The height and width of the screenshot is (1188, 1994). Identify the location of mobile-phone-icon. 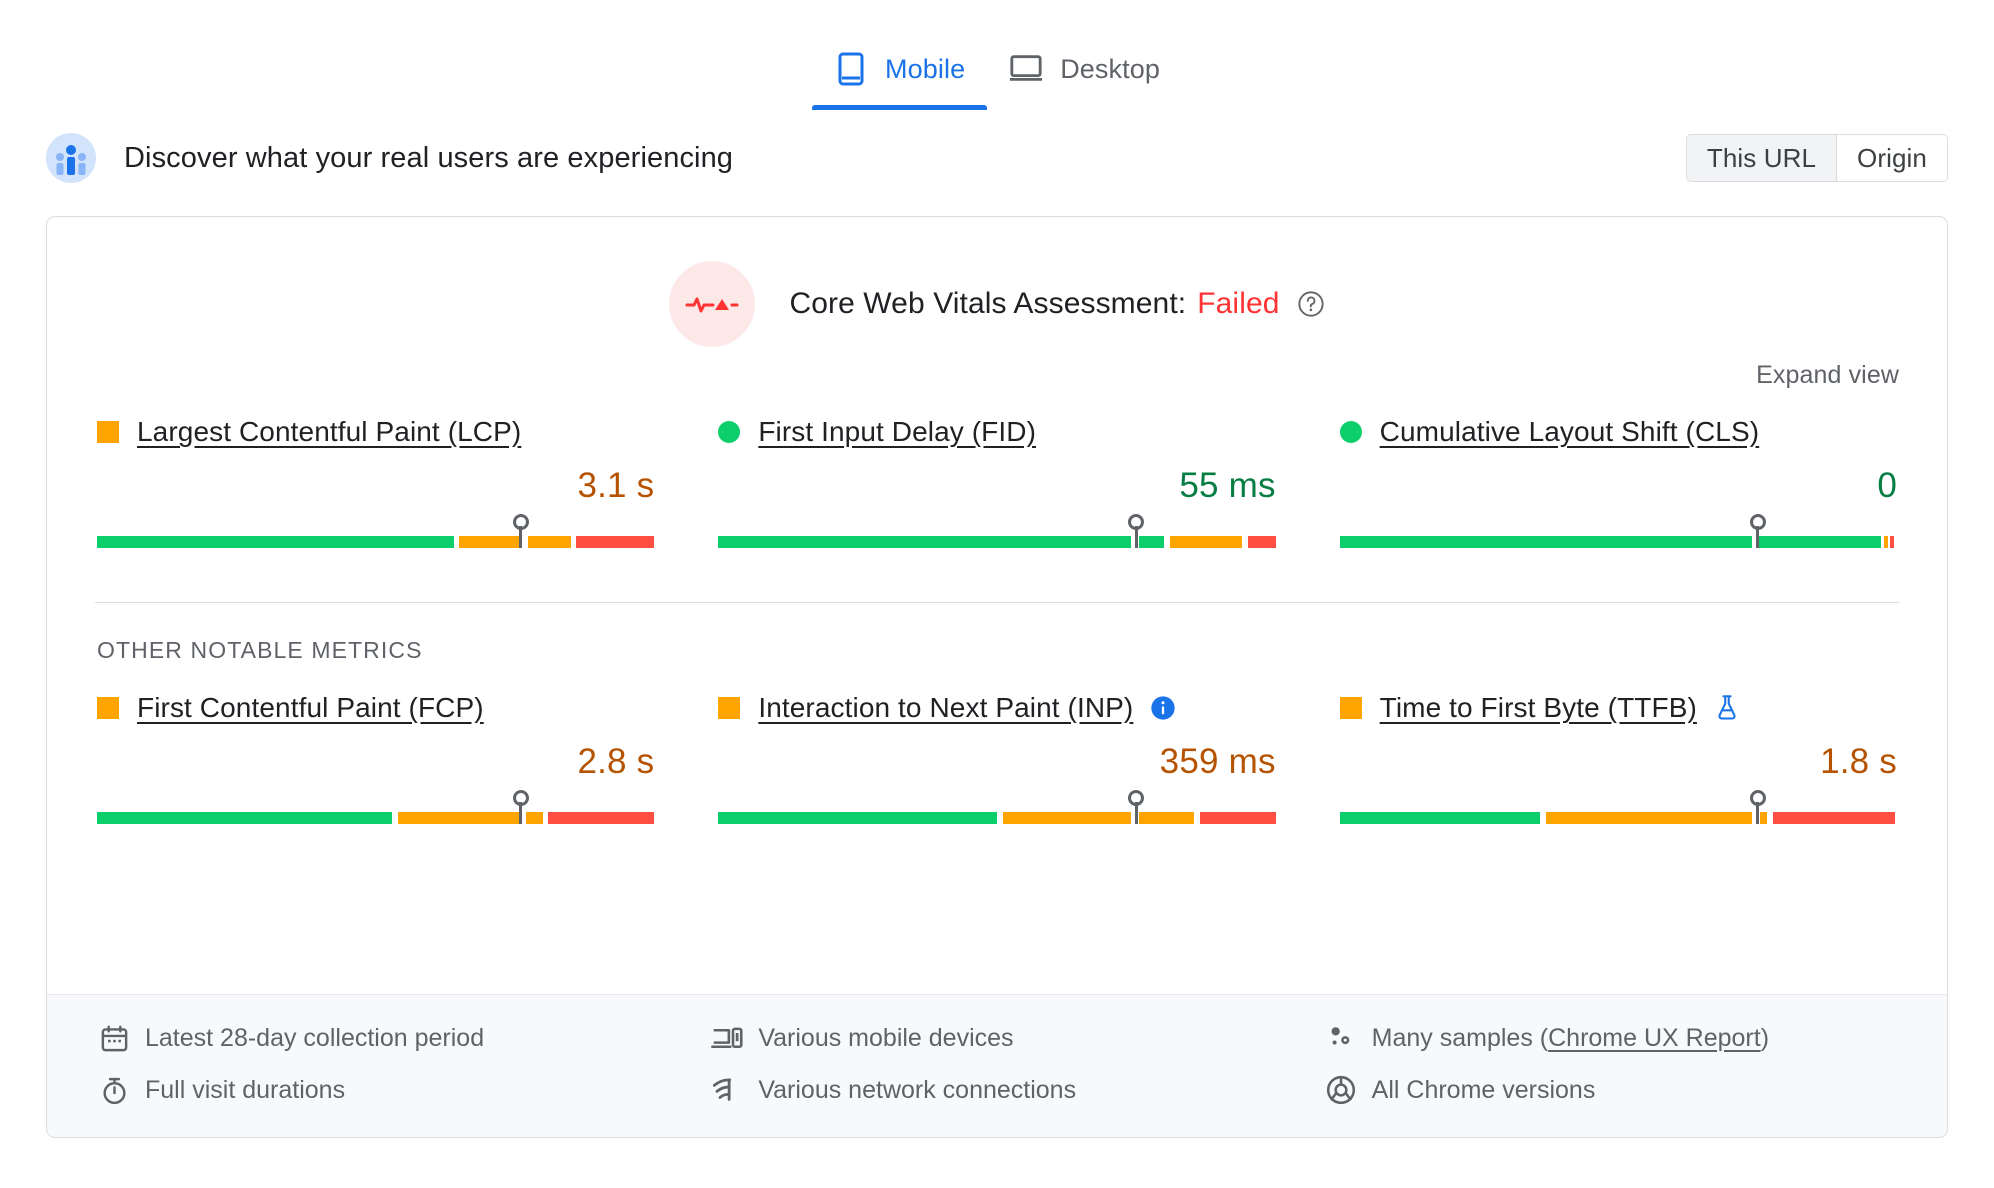
(851, 69).